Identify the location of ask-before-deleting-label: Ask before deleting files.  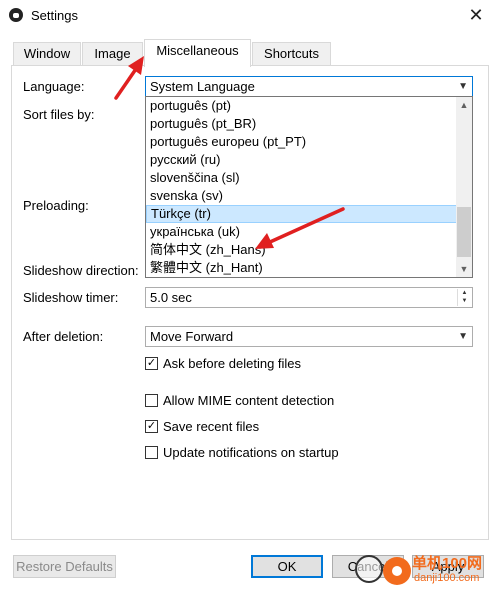
(232, 363).